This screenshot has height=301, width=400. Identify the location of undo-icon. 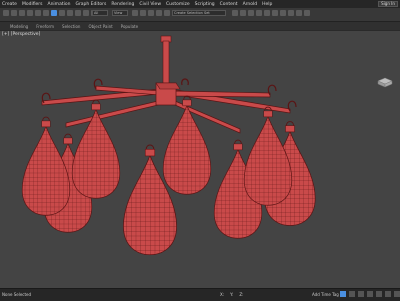
(6, 13).